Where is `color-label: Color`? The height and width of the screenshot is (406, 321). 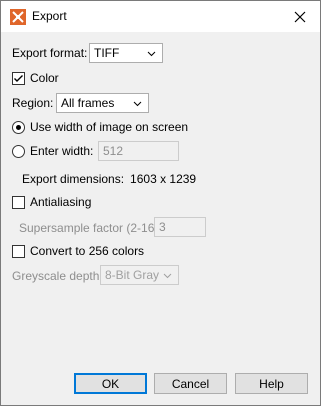 color-label: Color is located at coordinates (44, 78).